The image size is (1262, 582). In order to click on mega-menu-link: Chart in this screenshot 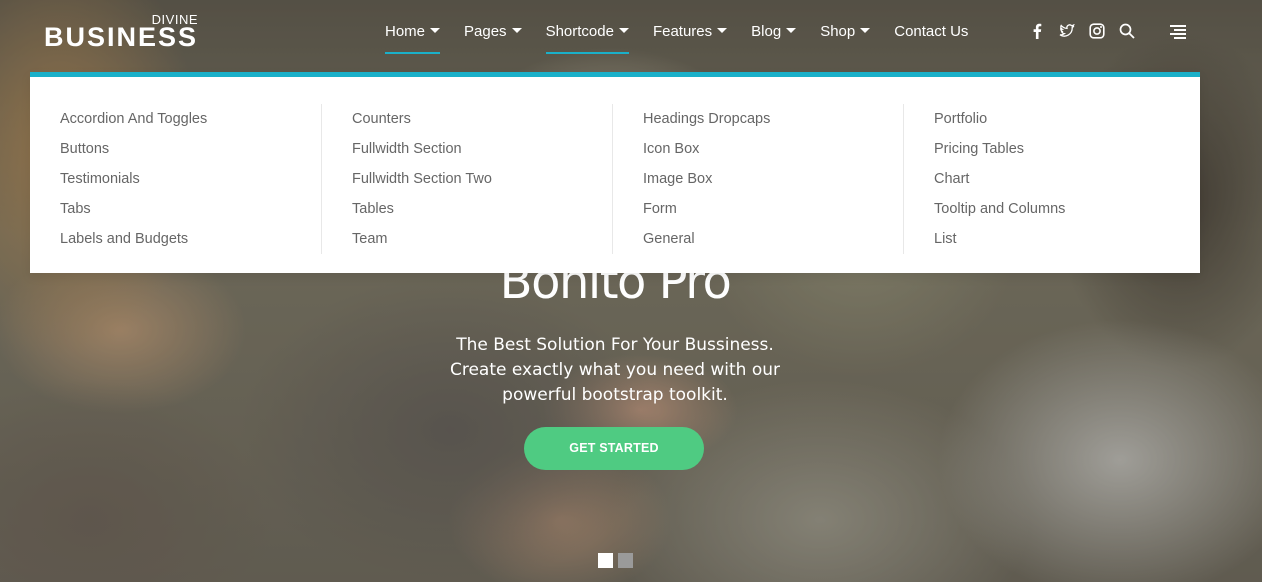, I will do `click(1064, 179)`.